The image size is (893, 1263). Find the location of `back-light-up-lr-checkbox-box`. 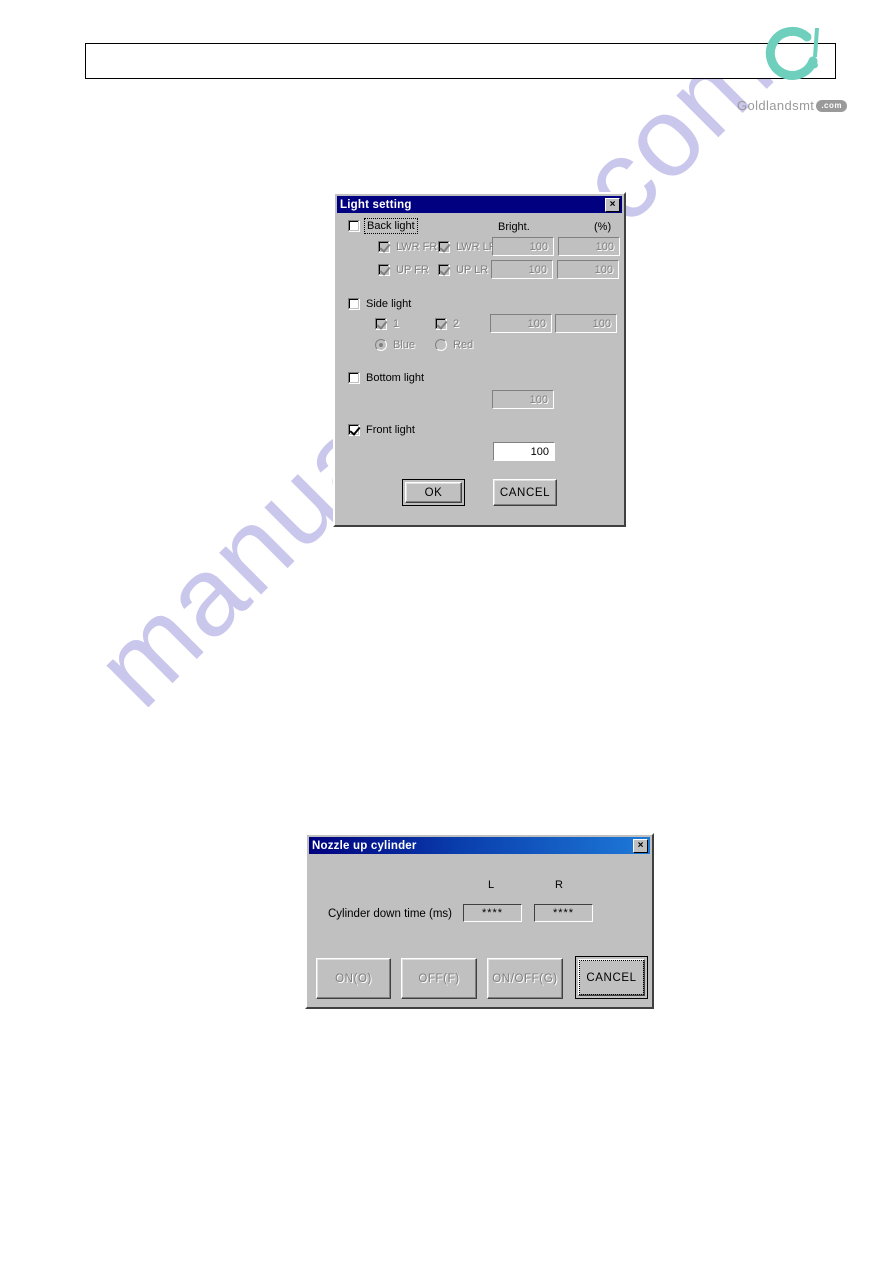

back-light-up-lr-checkbox-box is located at coordinates (444, 270).